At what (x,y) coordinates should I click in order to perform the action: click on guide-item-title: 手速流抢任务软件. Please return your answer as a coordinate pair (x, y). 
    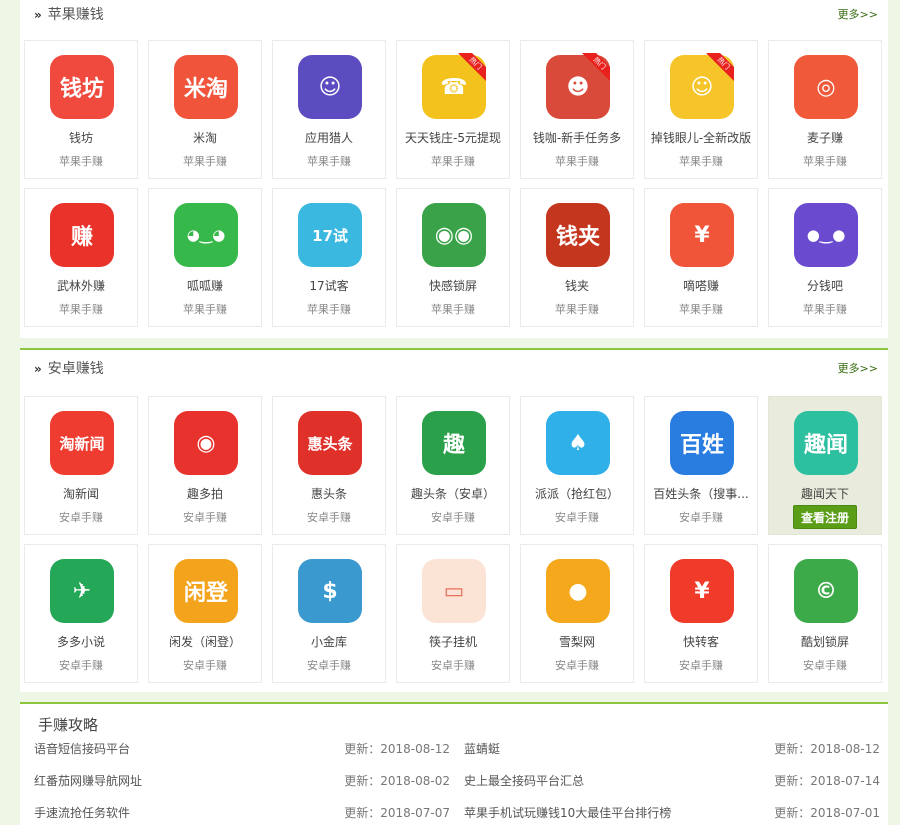
    Looking at the image, I should click on (82, 812).